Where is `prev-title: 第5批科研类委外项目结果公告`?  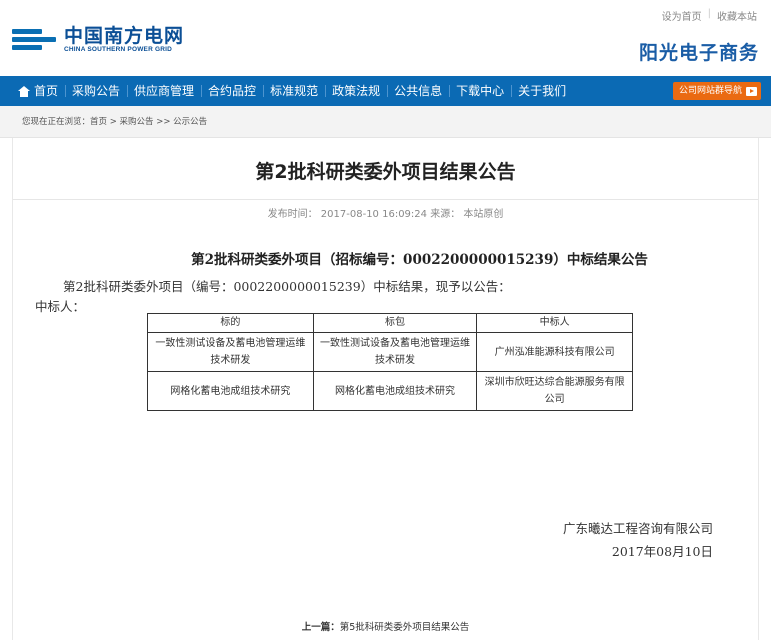
prev-title: 第5批科研类委外项目结果公告 is located at coordinates (404, 627).